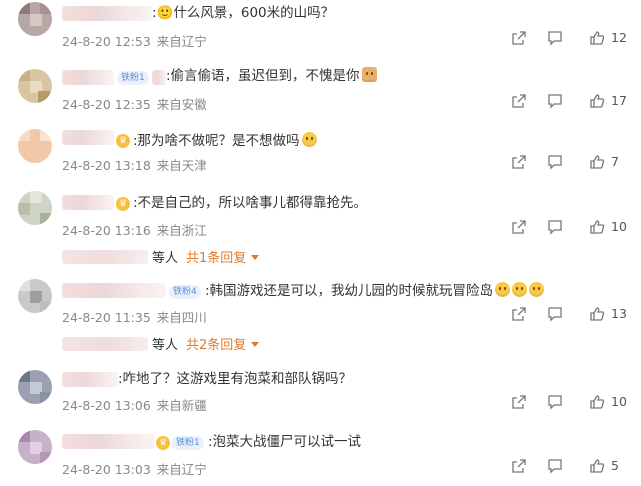 The image size is (641, 486). Describe the element at coordinates (243, 13) in the screenshot. I see `comment-text: :🙂什么风景，600米的山吗？` at that location.